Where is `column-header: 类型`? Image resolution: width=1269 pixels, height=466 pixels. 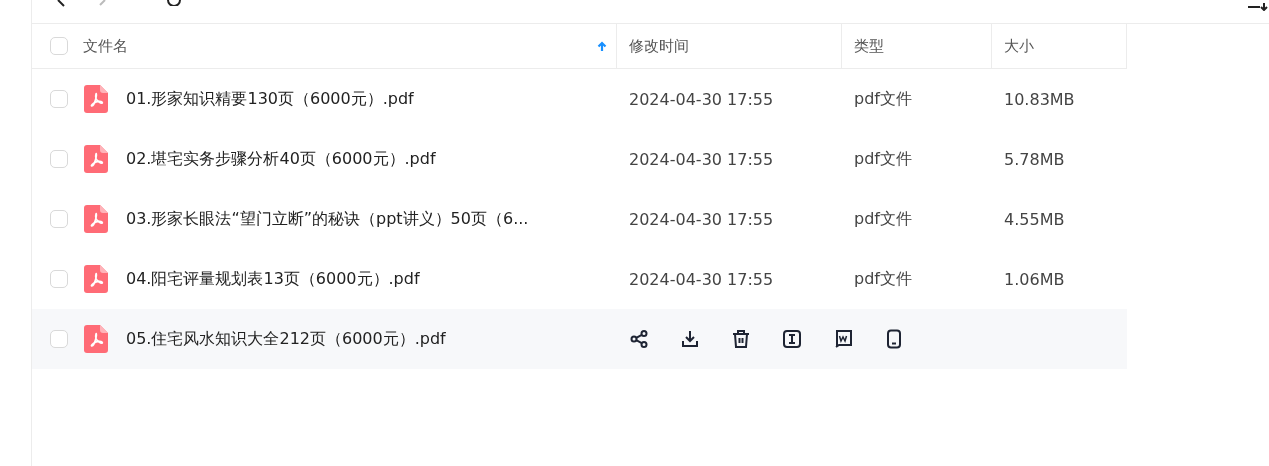 column-header: 类型 is located at coordinates (869, 46).